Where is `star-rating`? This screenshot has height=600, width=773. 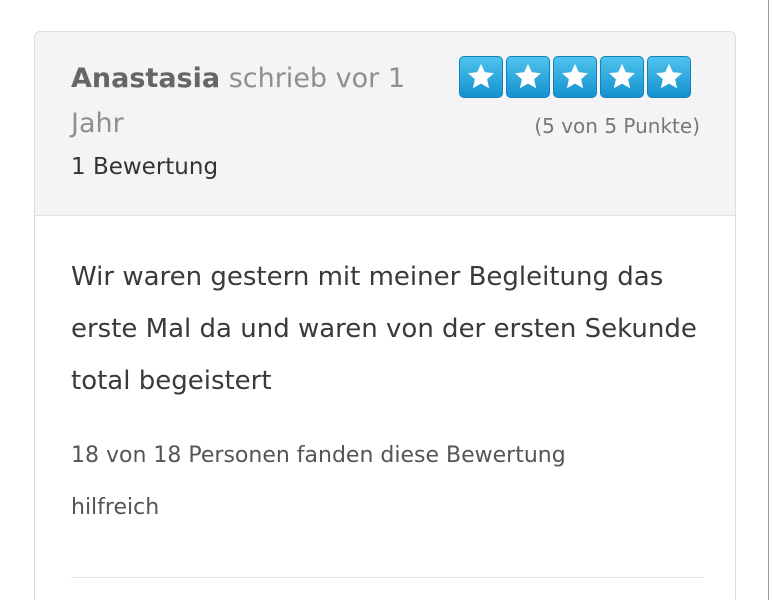
star-rating is located at coordinates (575, 77).